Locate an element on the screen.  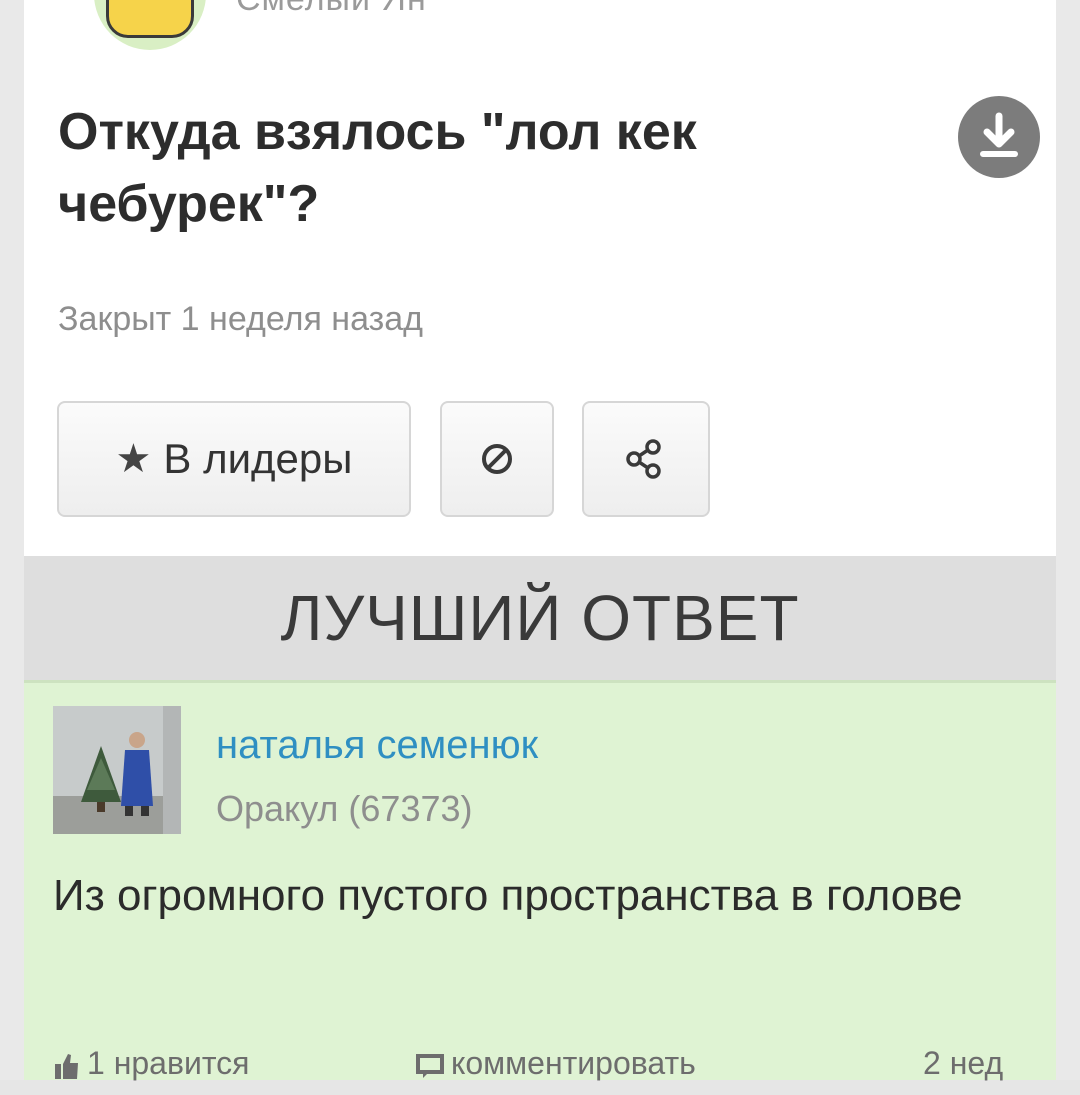
block-icon is located at coordinates (497, 459).